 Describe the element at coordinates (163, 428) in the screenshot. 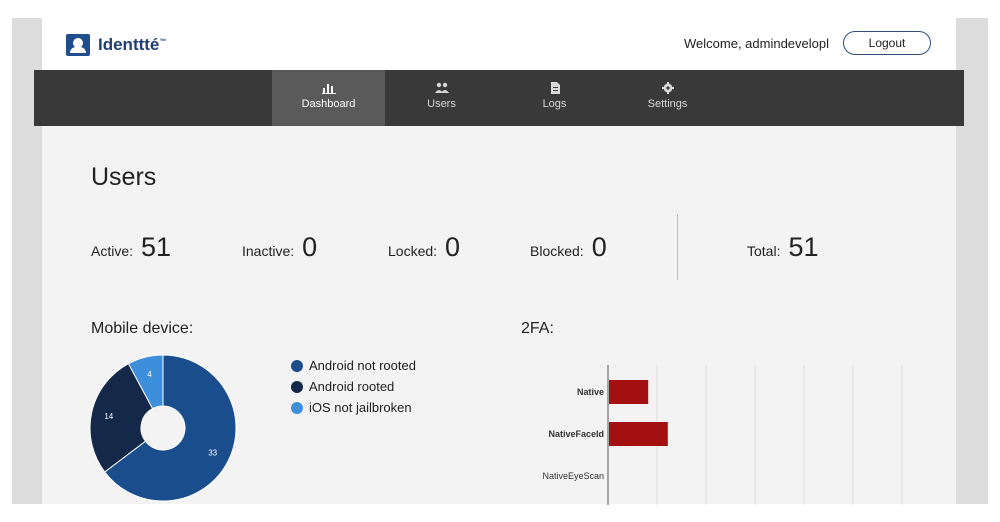

I see `mobile-device-donut-chart: 33 14 4` at that location.